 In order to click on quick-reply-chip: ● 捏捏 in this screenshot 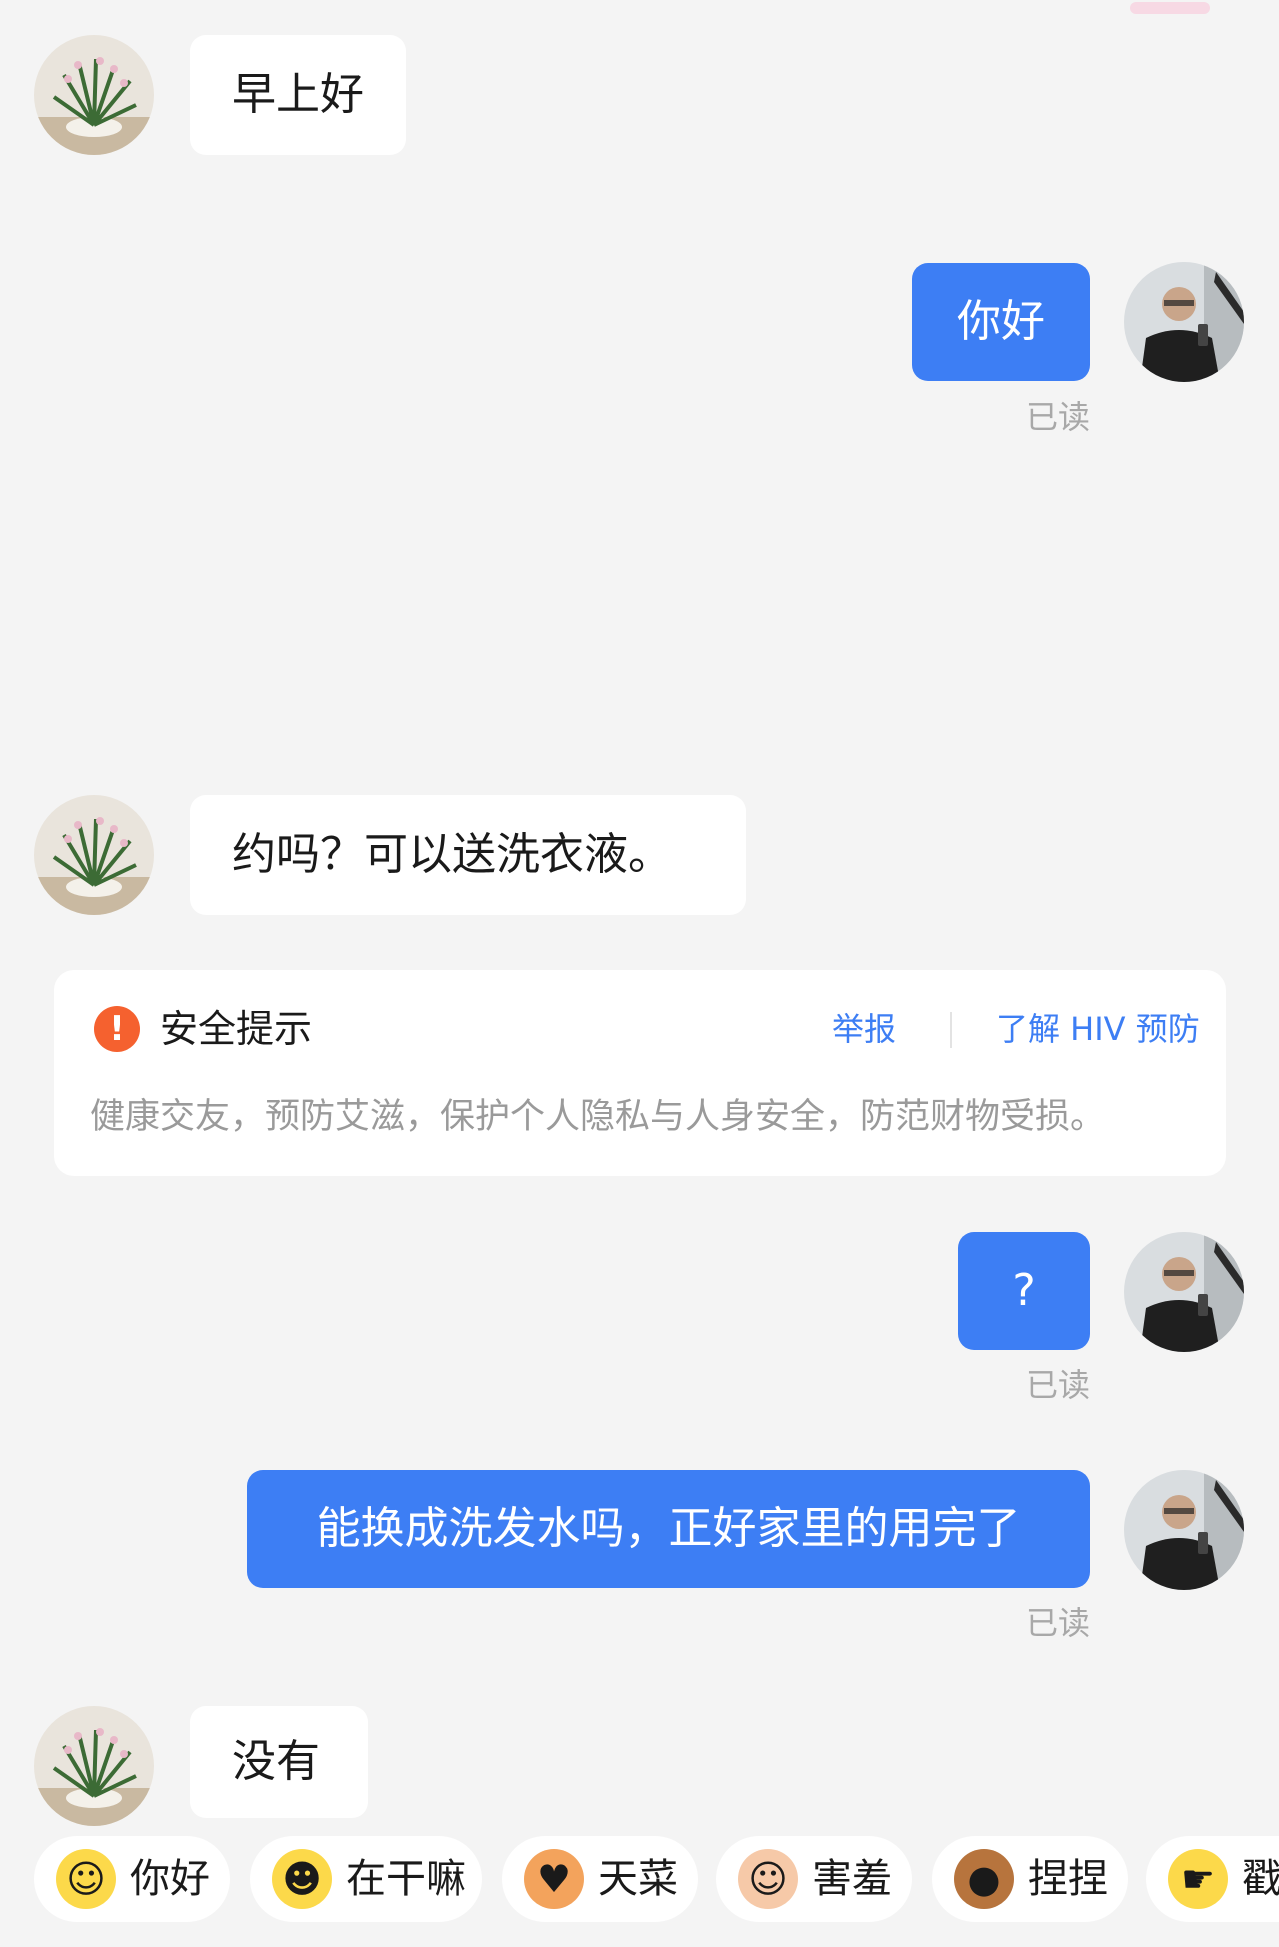, I will do `click(1030, 1879)`.